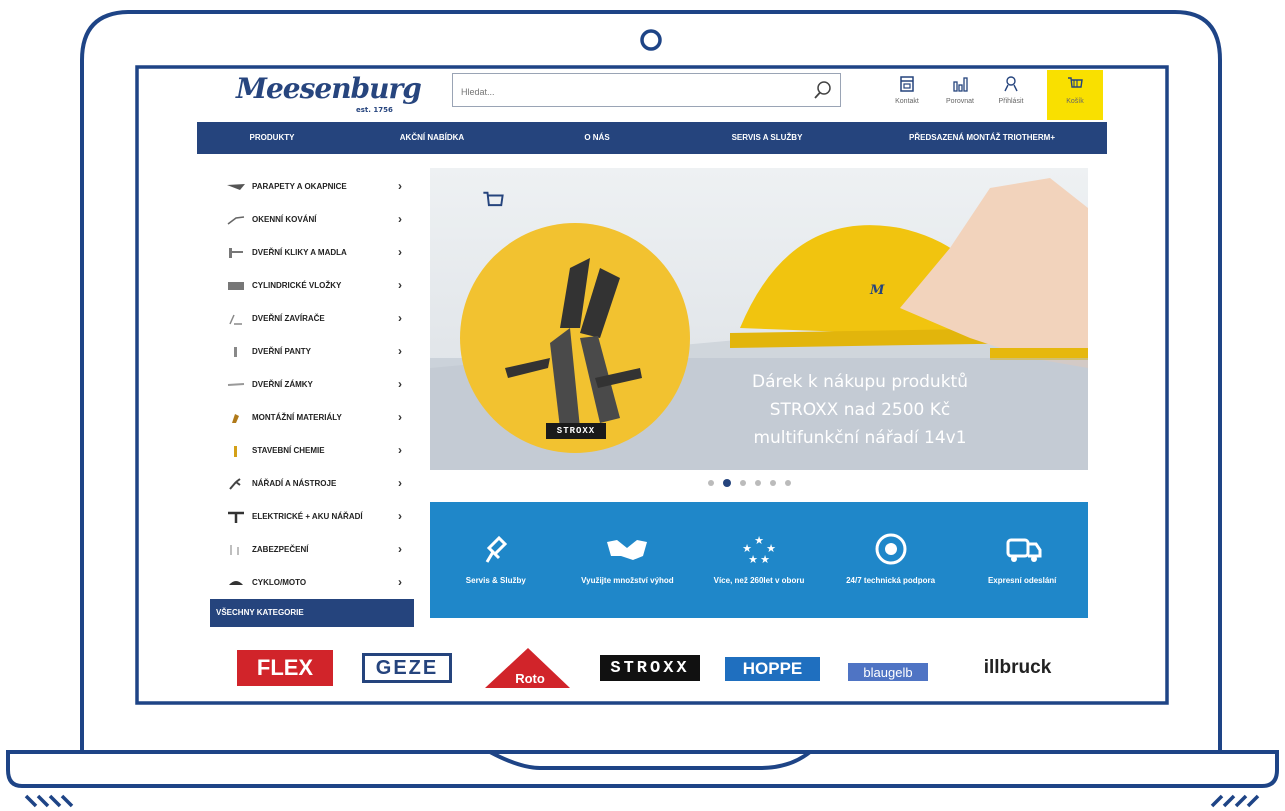 The width and height of the screenshot is (1285, 811). Describe the element at coordinates (236, 418) in the screenshot. I see `mounting-material-icon` at that location.